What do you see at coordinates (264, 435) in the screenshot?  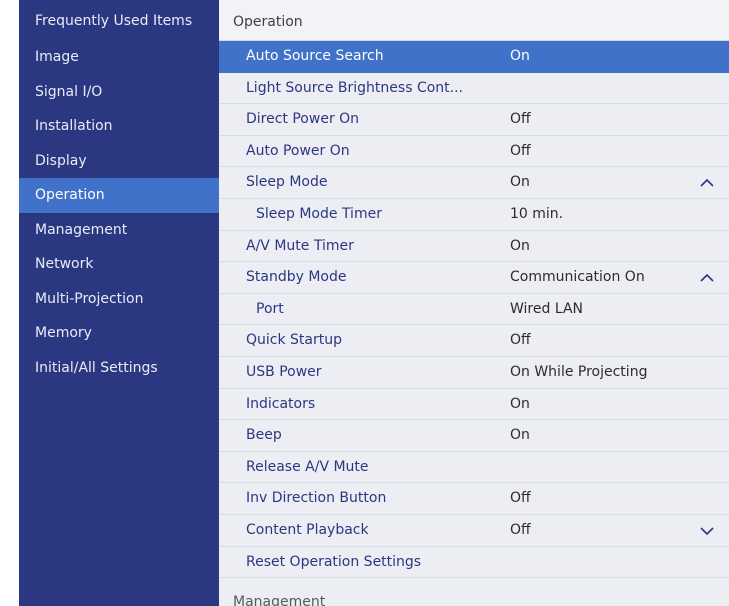 I see `setting-label: Beep` at bounding box center [264, 435].